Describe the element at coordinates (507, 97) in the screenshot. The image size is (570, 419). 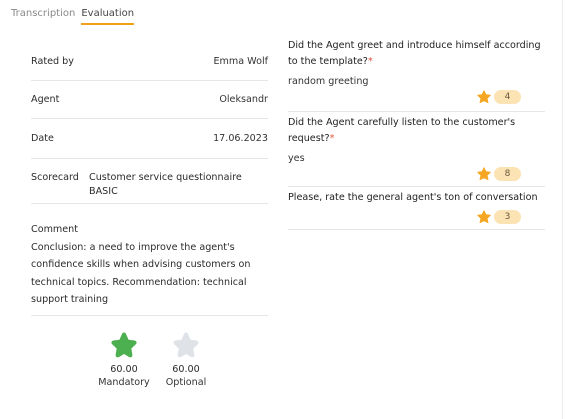
I see `rating-badge: 4` at that location.